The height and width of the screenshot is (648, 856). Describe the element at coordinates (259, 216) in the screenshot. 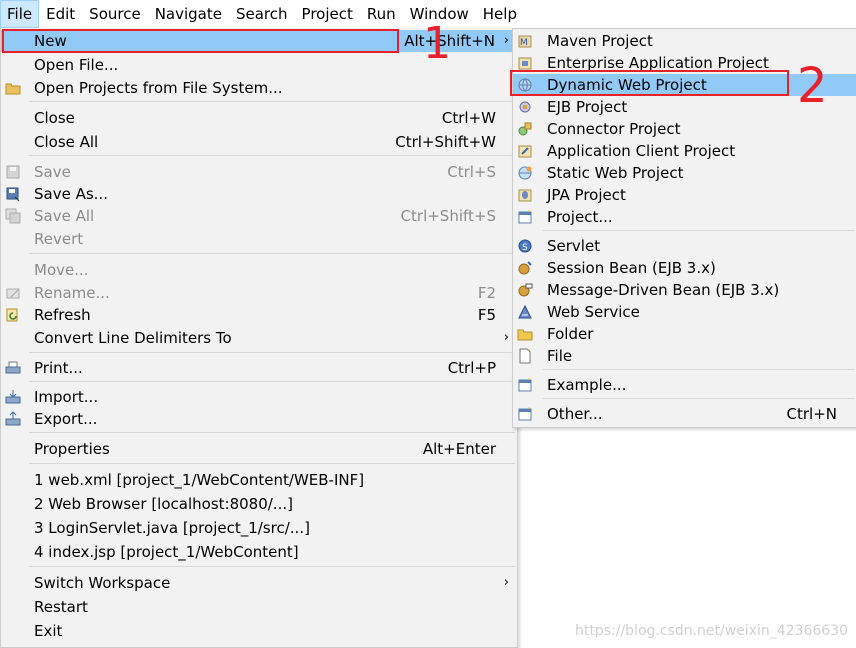

I see `menu-item-save-all: Save All Ctrl+Shift+S` at that location.